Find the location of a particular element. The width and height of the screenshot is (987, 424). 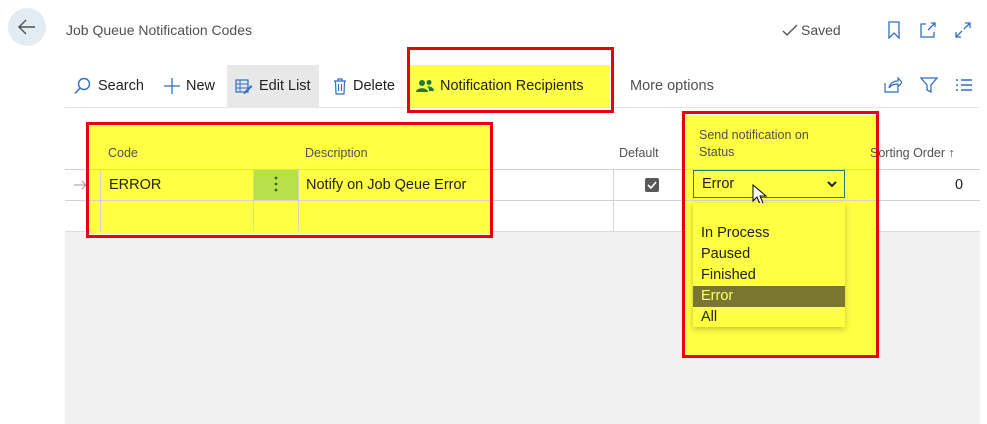

annotation-box-recipients is located at coordinates (510, 80).